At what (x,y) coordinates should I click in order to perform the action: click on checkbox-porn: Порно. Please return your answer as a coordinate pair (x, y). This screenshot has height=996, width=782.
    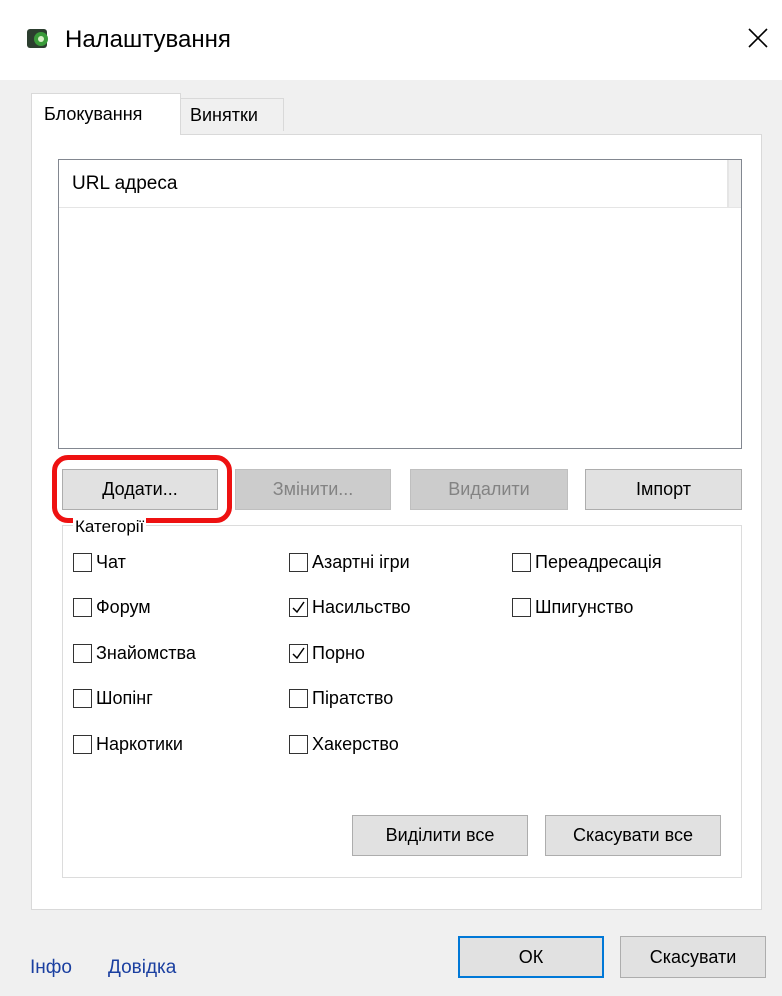
    Looking at the image, I should click on (327, 653).